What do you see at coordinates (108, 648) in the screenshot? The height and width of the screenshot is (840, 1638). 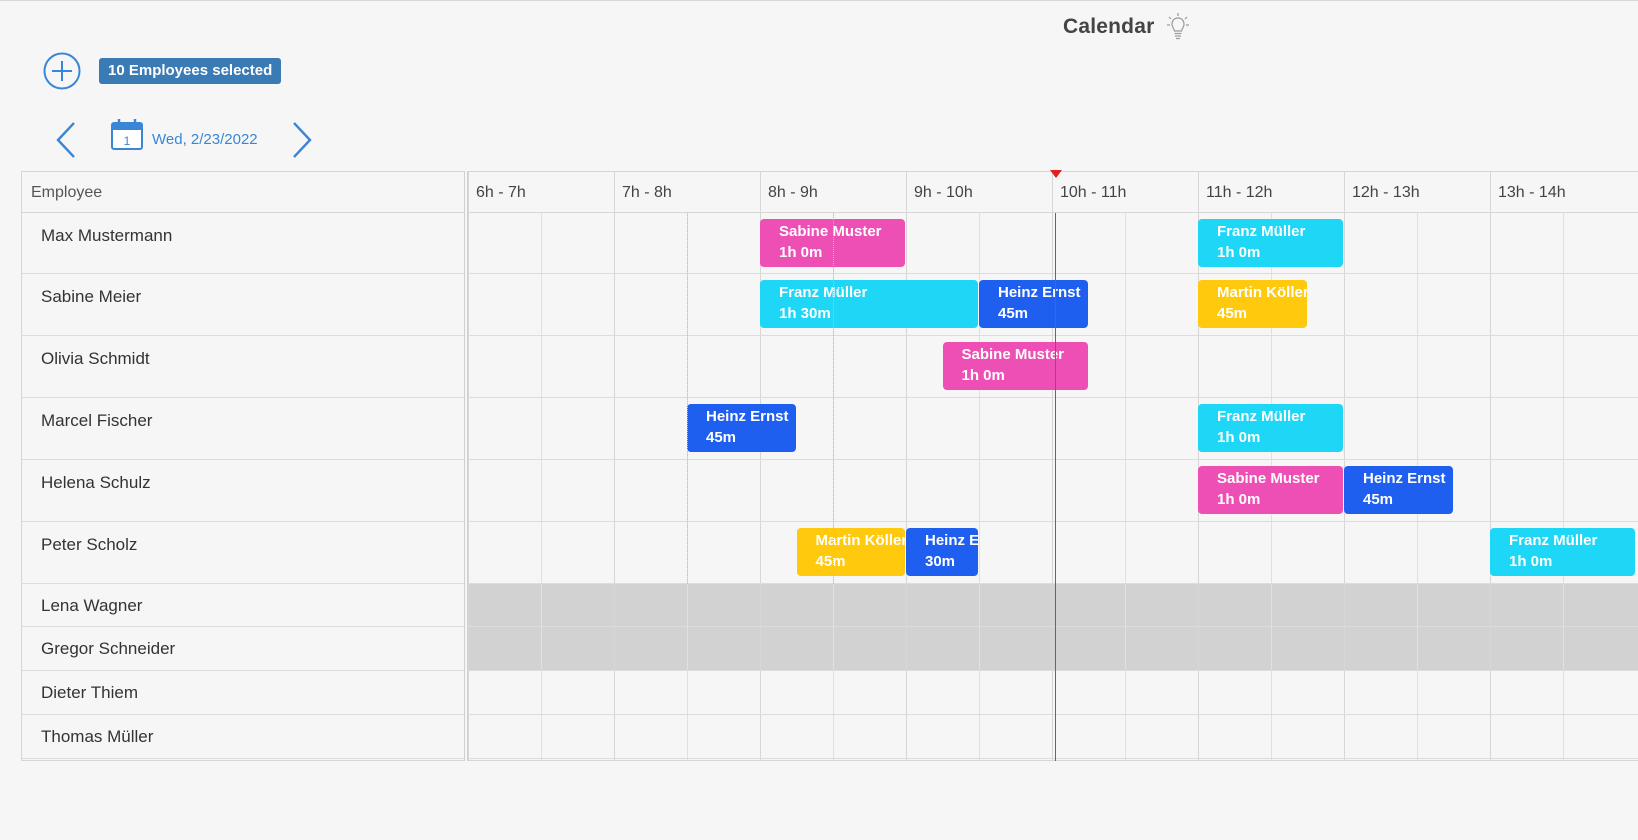 I see `employee-name: Gregor Schneider` at bounding box center [108, 648].